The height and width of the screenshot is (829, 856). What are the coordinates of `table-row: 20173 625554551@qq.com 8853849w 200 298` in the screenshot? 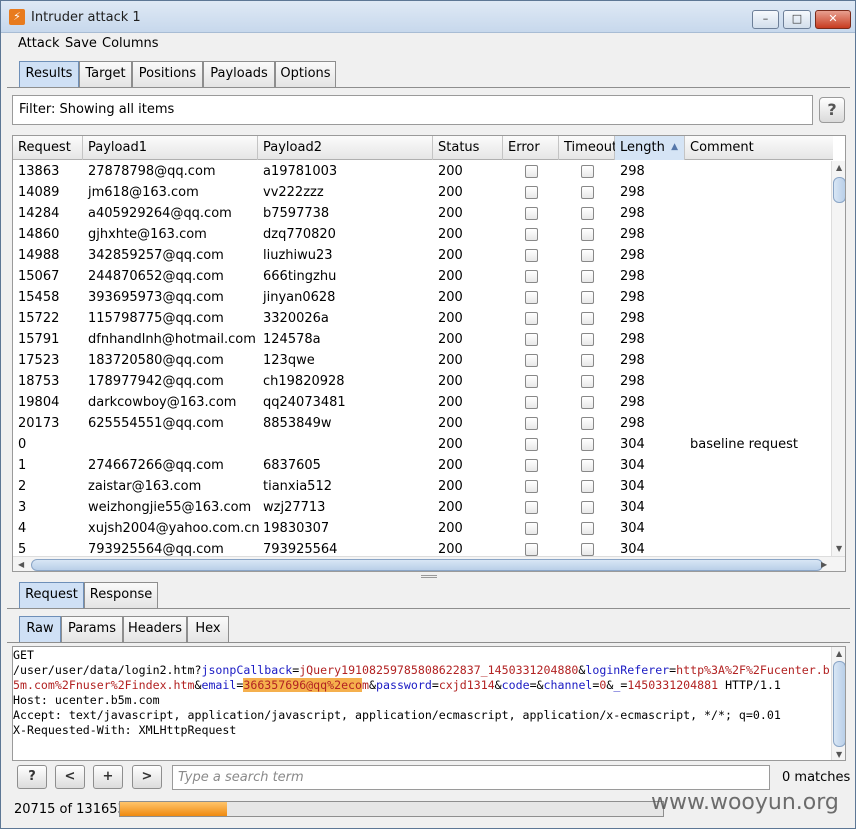 It's located at (422, 423).